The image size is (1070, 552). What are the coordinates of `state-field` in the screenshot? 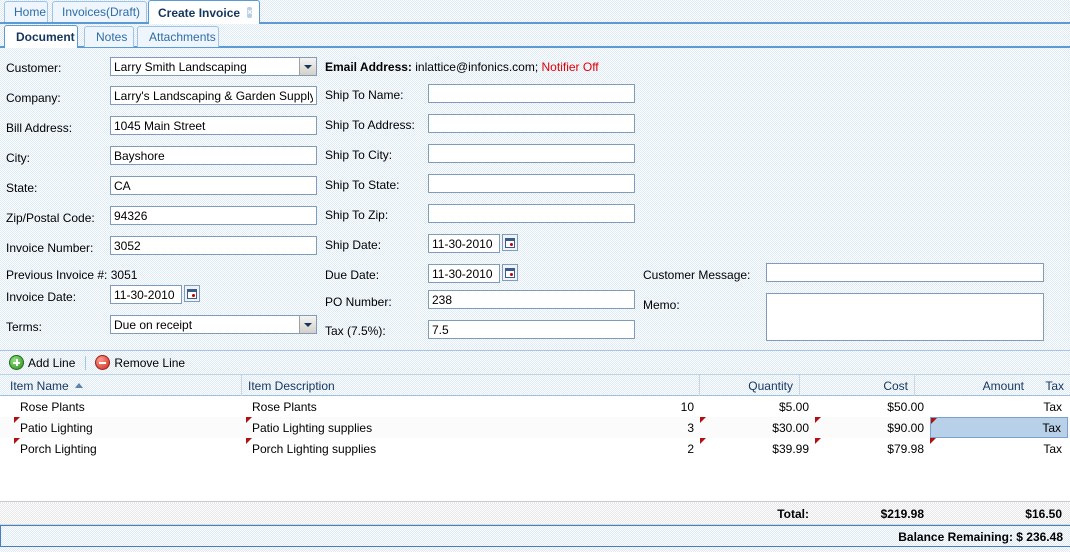 It's located at (213, 185).